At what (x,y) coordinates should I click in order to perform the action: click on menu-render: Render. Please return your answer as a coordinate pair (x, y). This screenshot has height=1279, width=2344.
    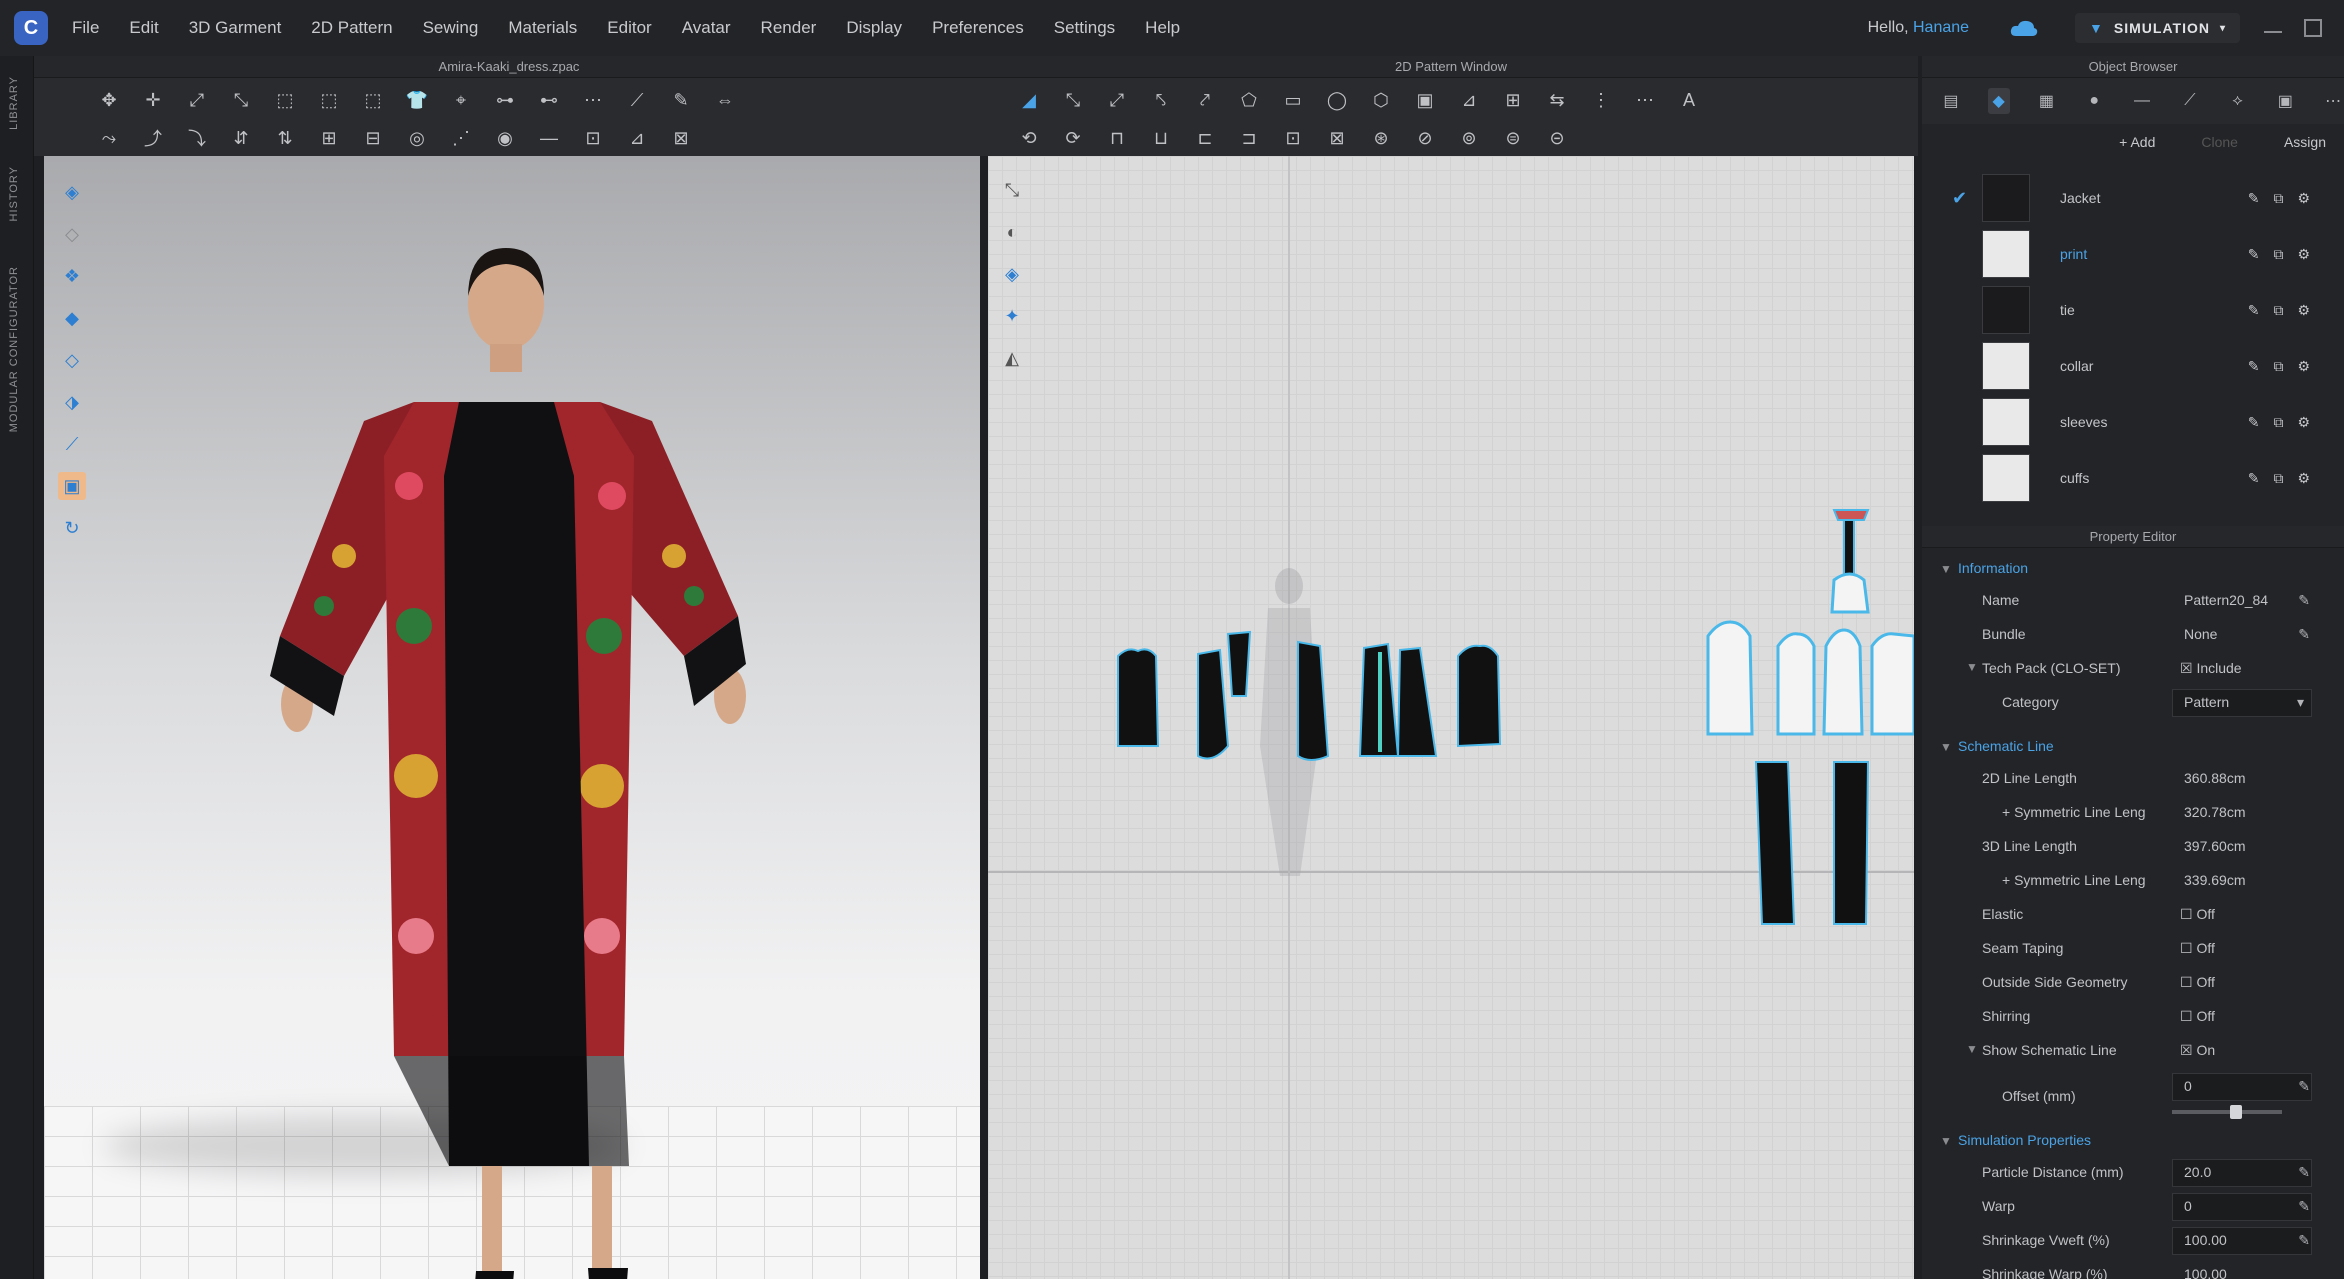
    Looking at the image, I should click on (789, 28).